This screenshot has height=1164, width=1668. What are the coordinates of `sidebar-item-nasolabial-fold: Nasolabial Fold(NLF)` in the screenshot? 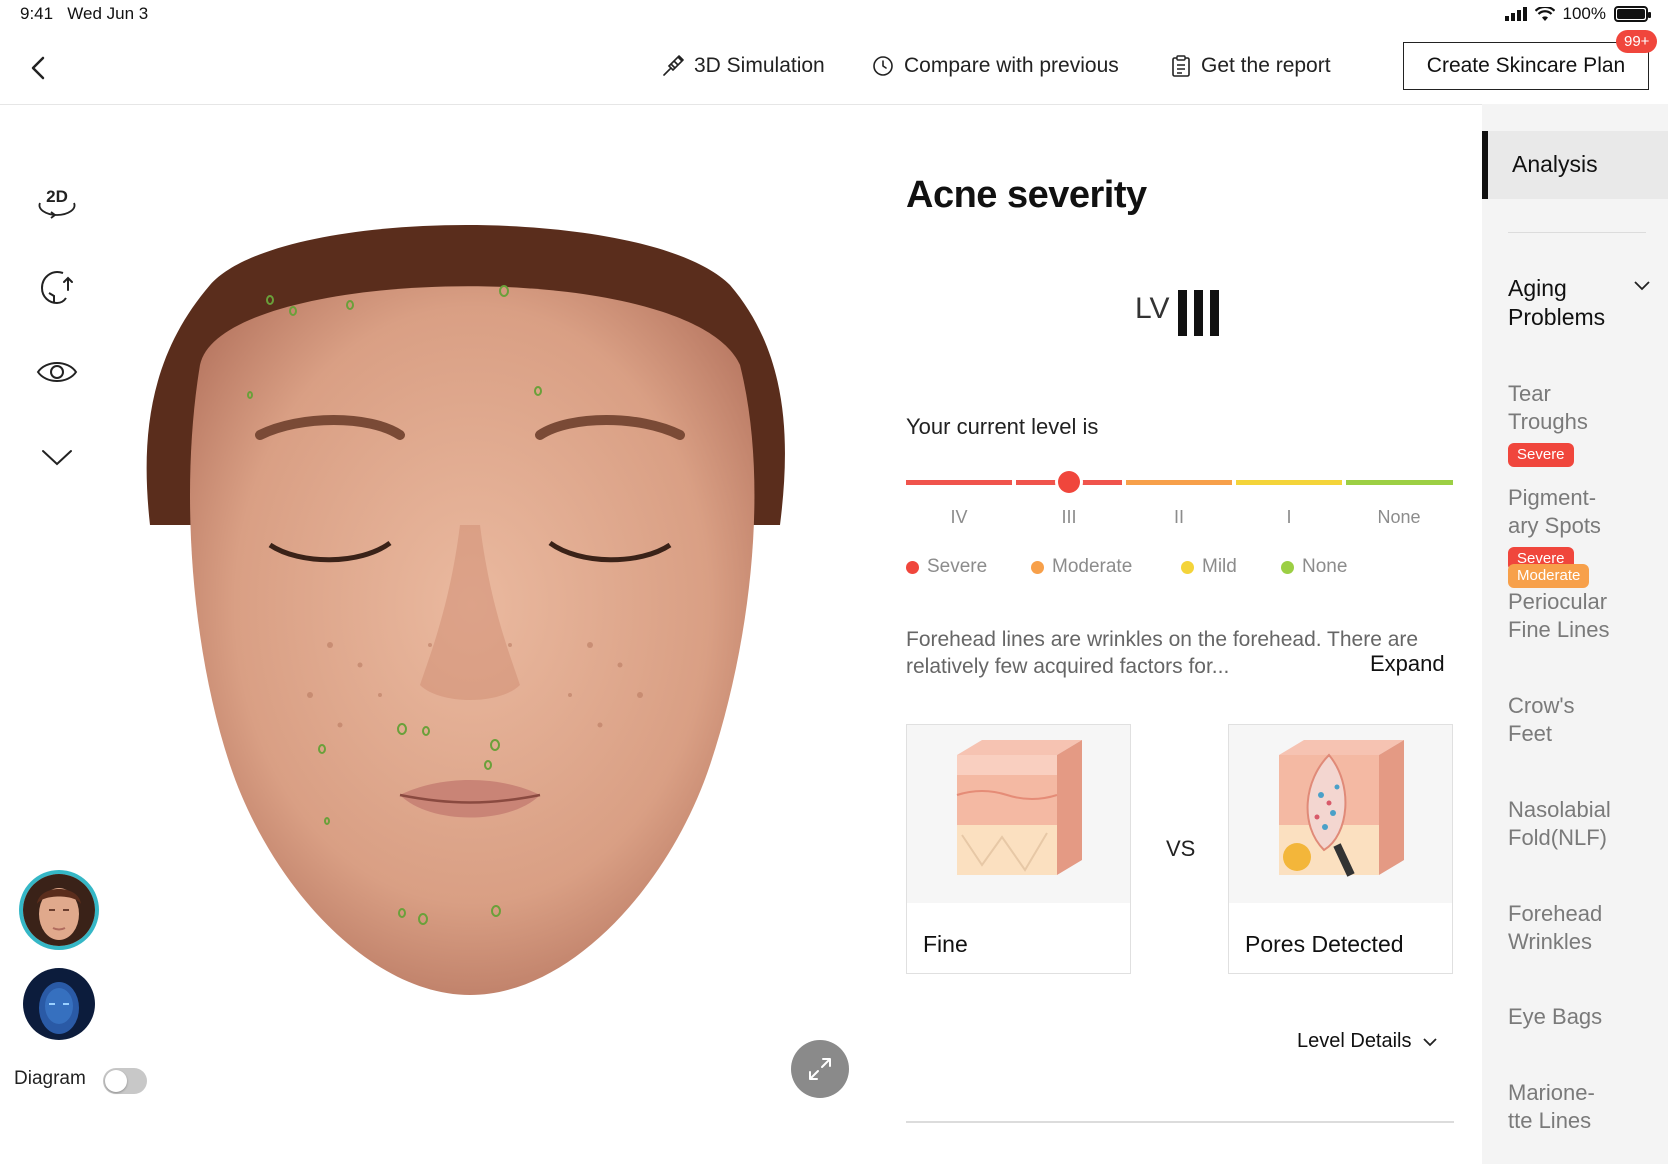 It's located at (1573, 824).